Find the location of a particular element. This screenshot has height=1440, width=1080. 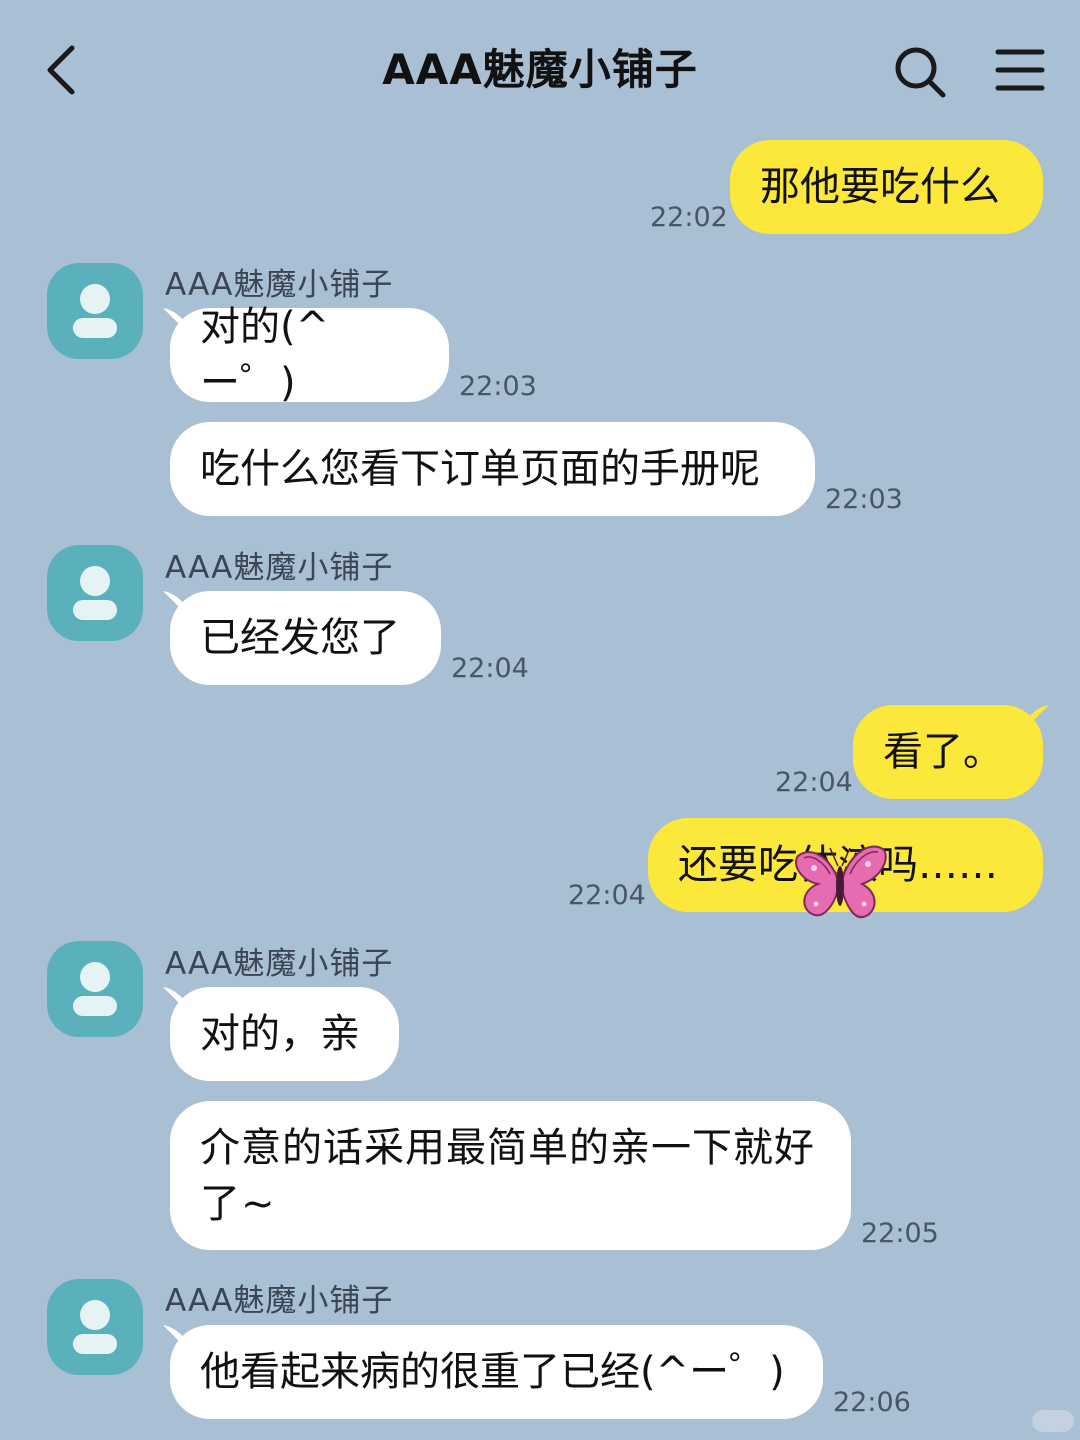

outgoing-message-bubble: 看了。 is located at coordinates (948, 752).